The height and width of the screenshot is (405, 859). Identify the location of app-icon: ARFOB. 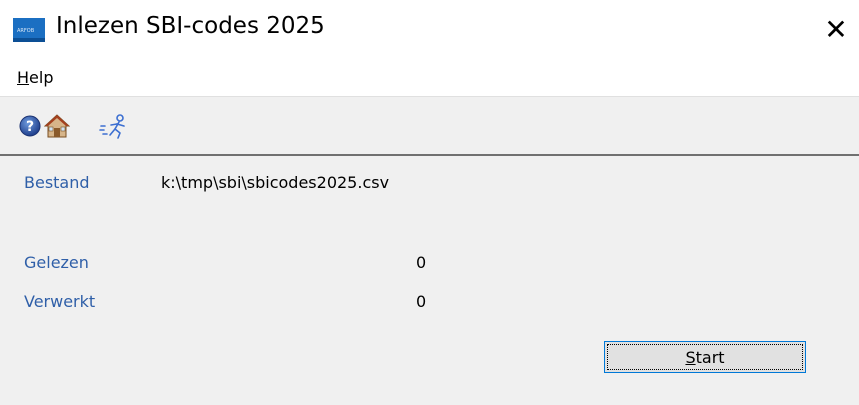
(29, 30).